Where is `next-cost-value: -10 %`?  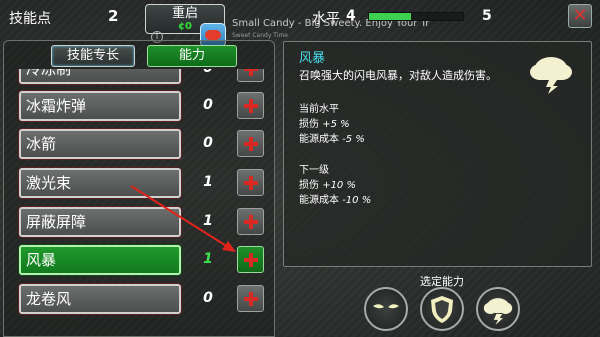
next-cost-value: -10 % is located at coordinates (357, 200).